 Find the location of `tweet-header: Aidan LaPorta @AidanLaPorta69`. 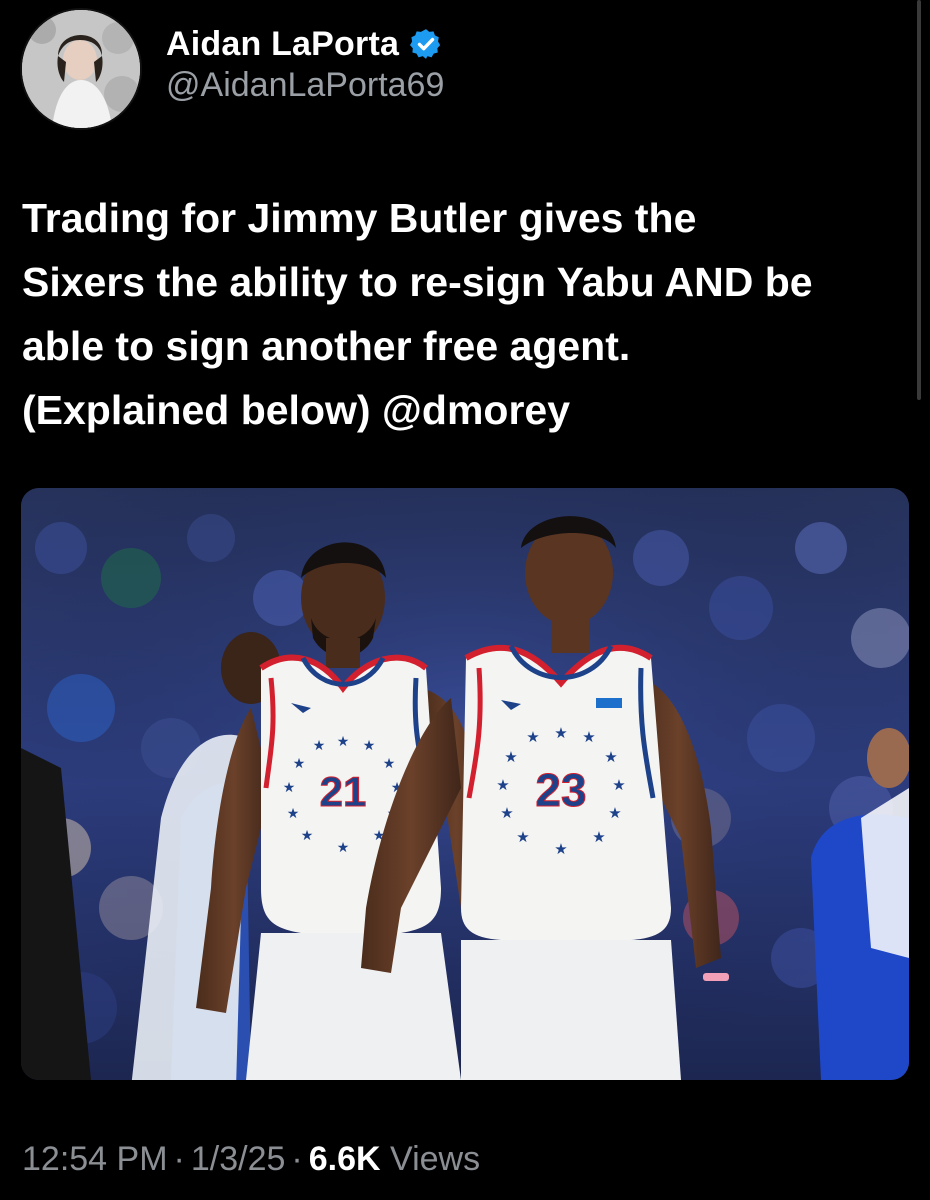

tweet-header: Aidan LaPorta @AidanLaPorta69 is located at coordinates (232, 69).